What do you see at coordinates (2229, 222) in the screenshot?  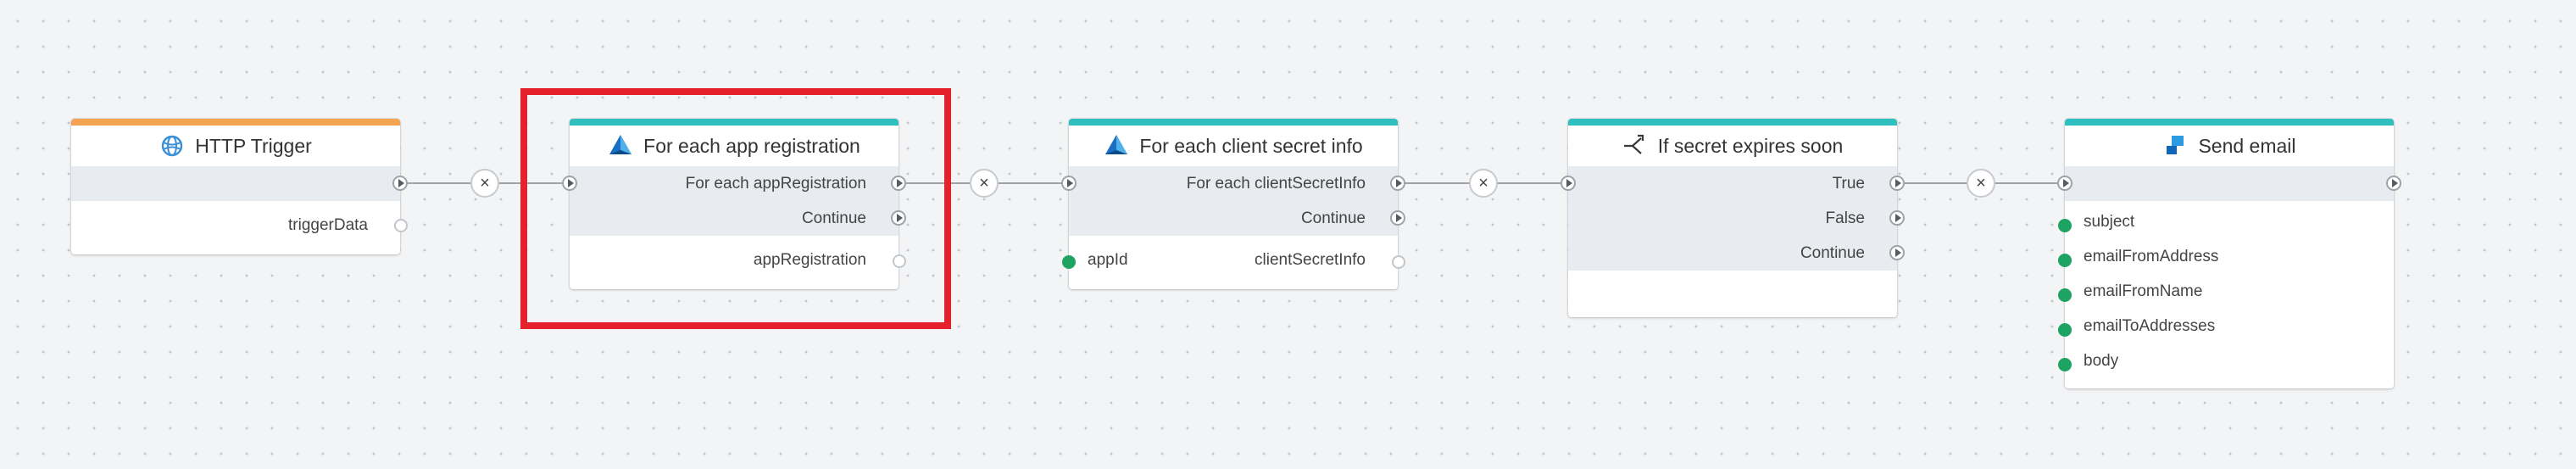 I see `input-row: subject` at bounding box center [2229, 222].